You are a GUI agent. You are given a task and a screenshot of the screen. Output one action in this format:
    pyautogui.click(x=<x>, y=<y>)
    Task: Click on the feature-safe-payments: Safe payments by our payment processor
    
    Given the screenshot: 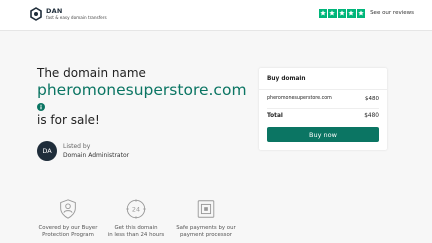 What is the action you would take?
    pyautogui.click(x=206, y=218)
    